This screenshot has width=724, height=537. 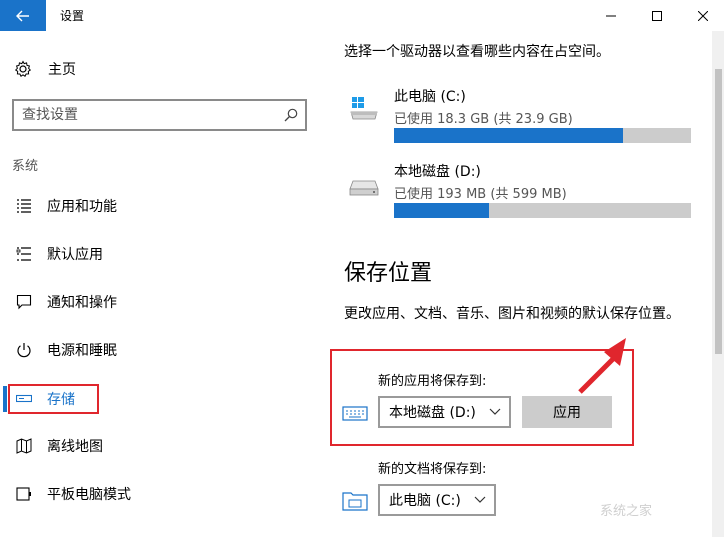 I want to click on drive-c: 此电脑 (C:) 已使用 18.3 GB (共 23.9 GB), so click(x=524, y=121).